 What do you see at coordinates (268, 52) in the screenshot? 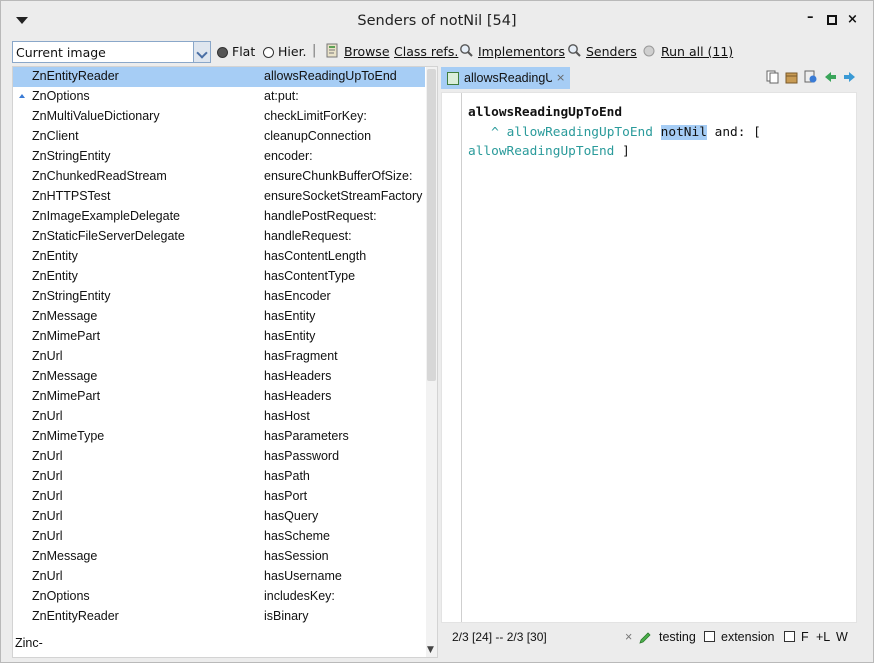
I see `hier-radio` at bounding box center [268, 52].